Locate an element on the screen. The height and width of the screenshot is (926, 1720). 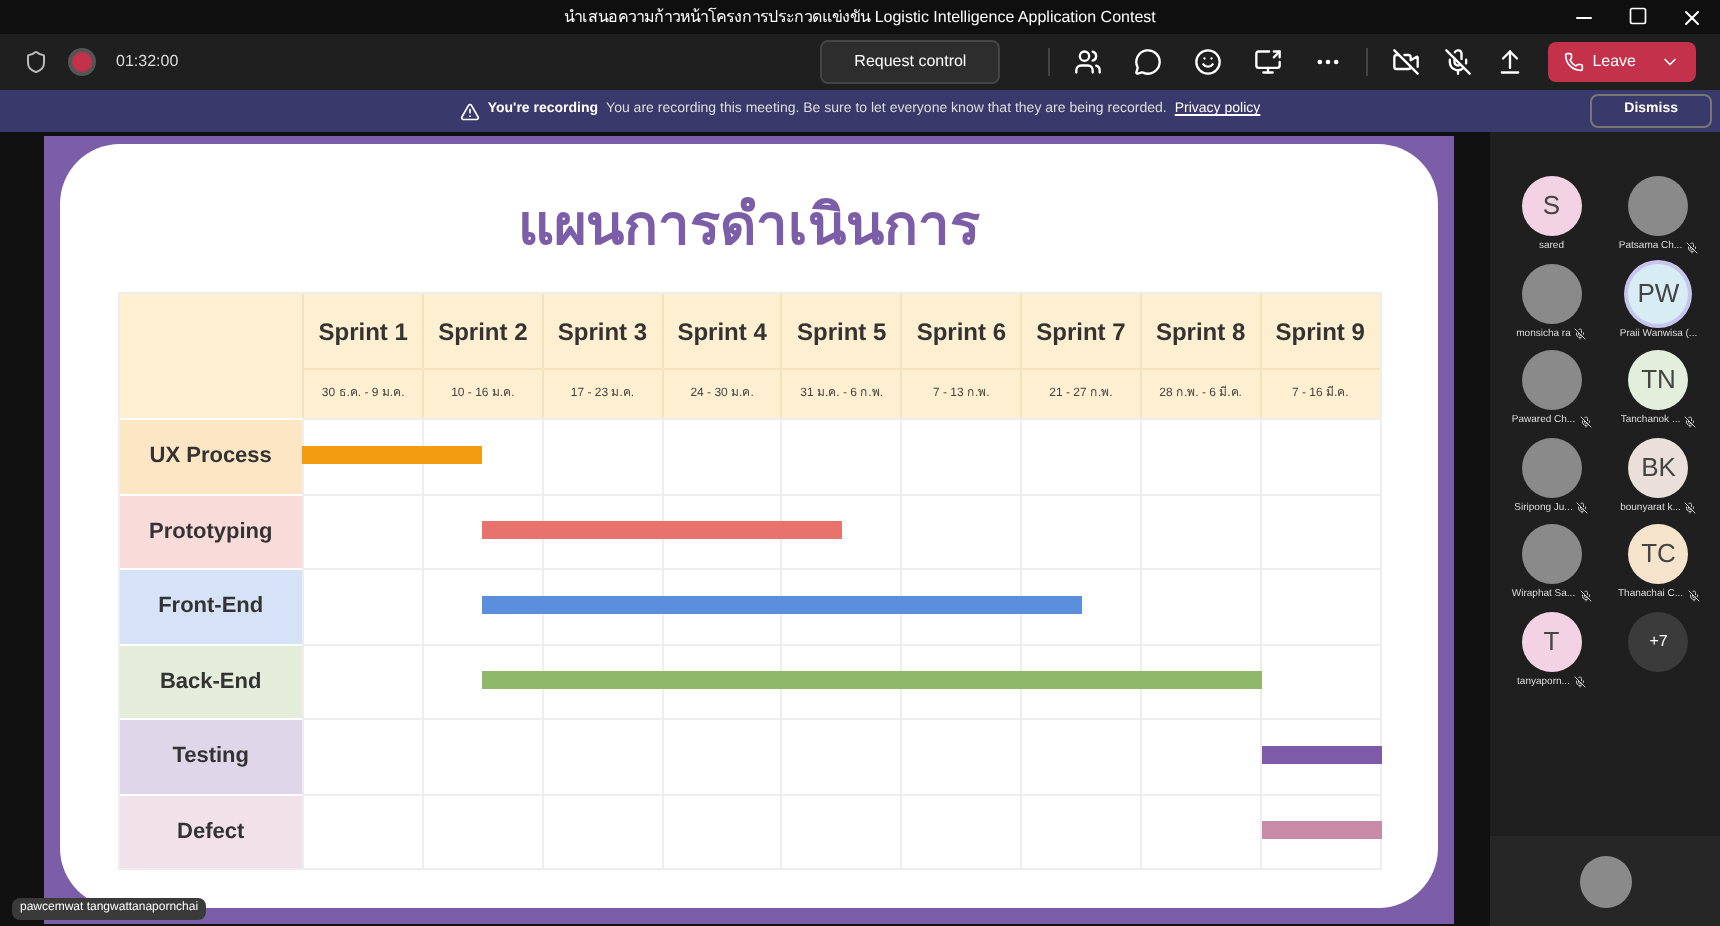
task-label: Testing is located at coordinates (211, 755).